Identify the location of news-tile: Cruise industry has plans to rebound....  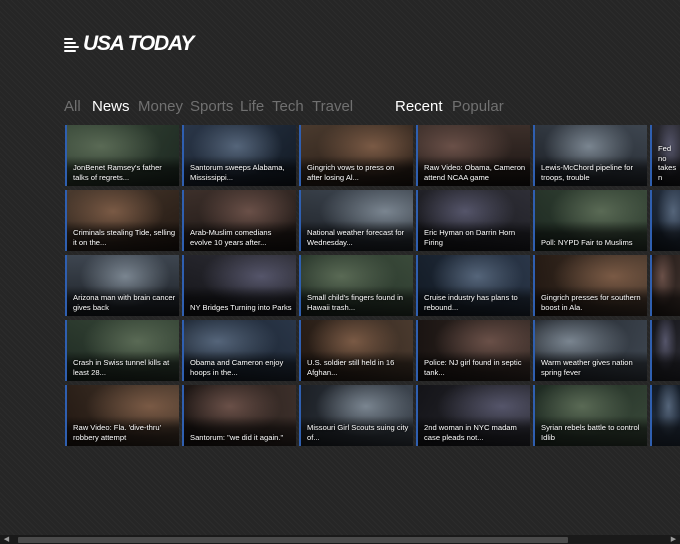
(473, 285).